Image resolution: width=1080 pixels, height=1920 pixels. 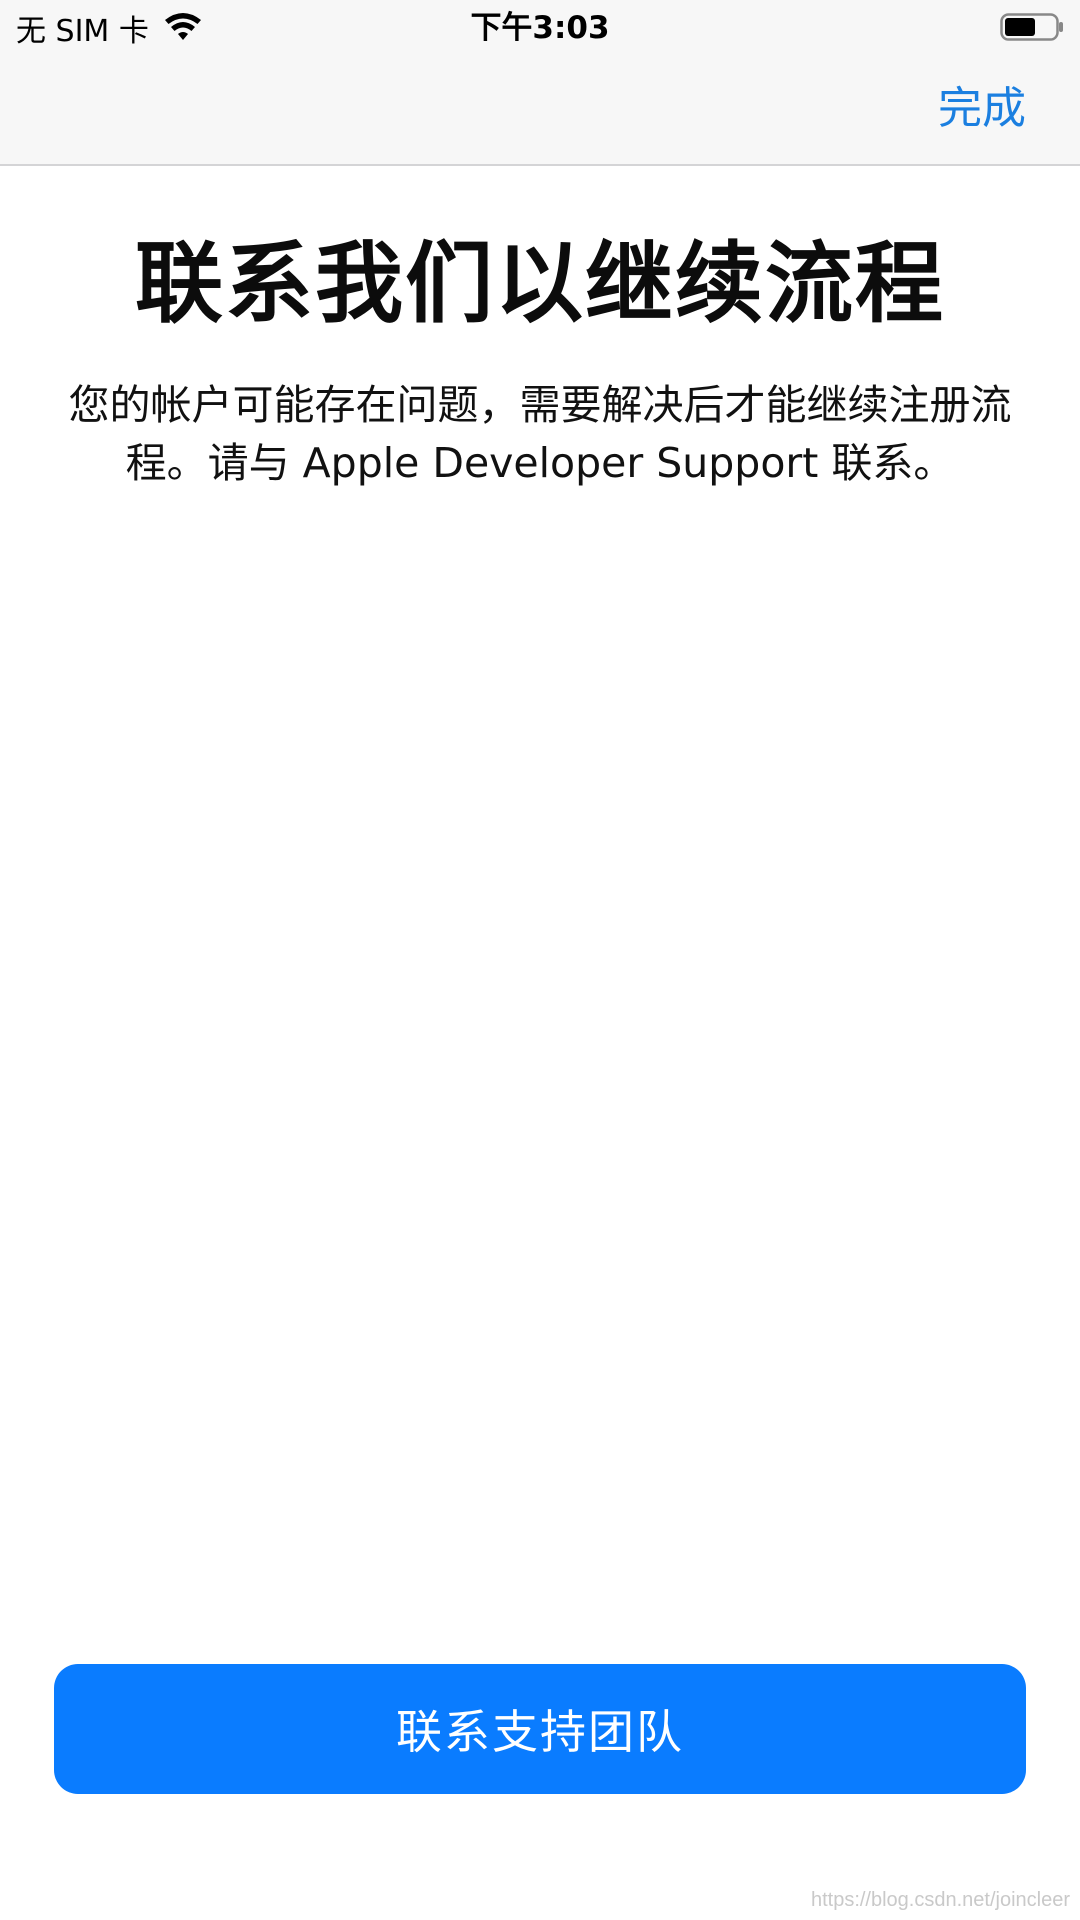 I want to click on watermark: https://blog.csdn.net/joincleer, so click(x=940, y=1900).